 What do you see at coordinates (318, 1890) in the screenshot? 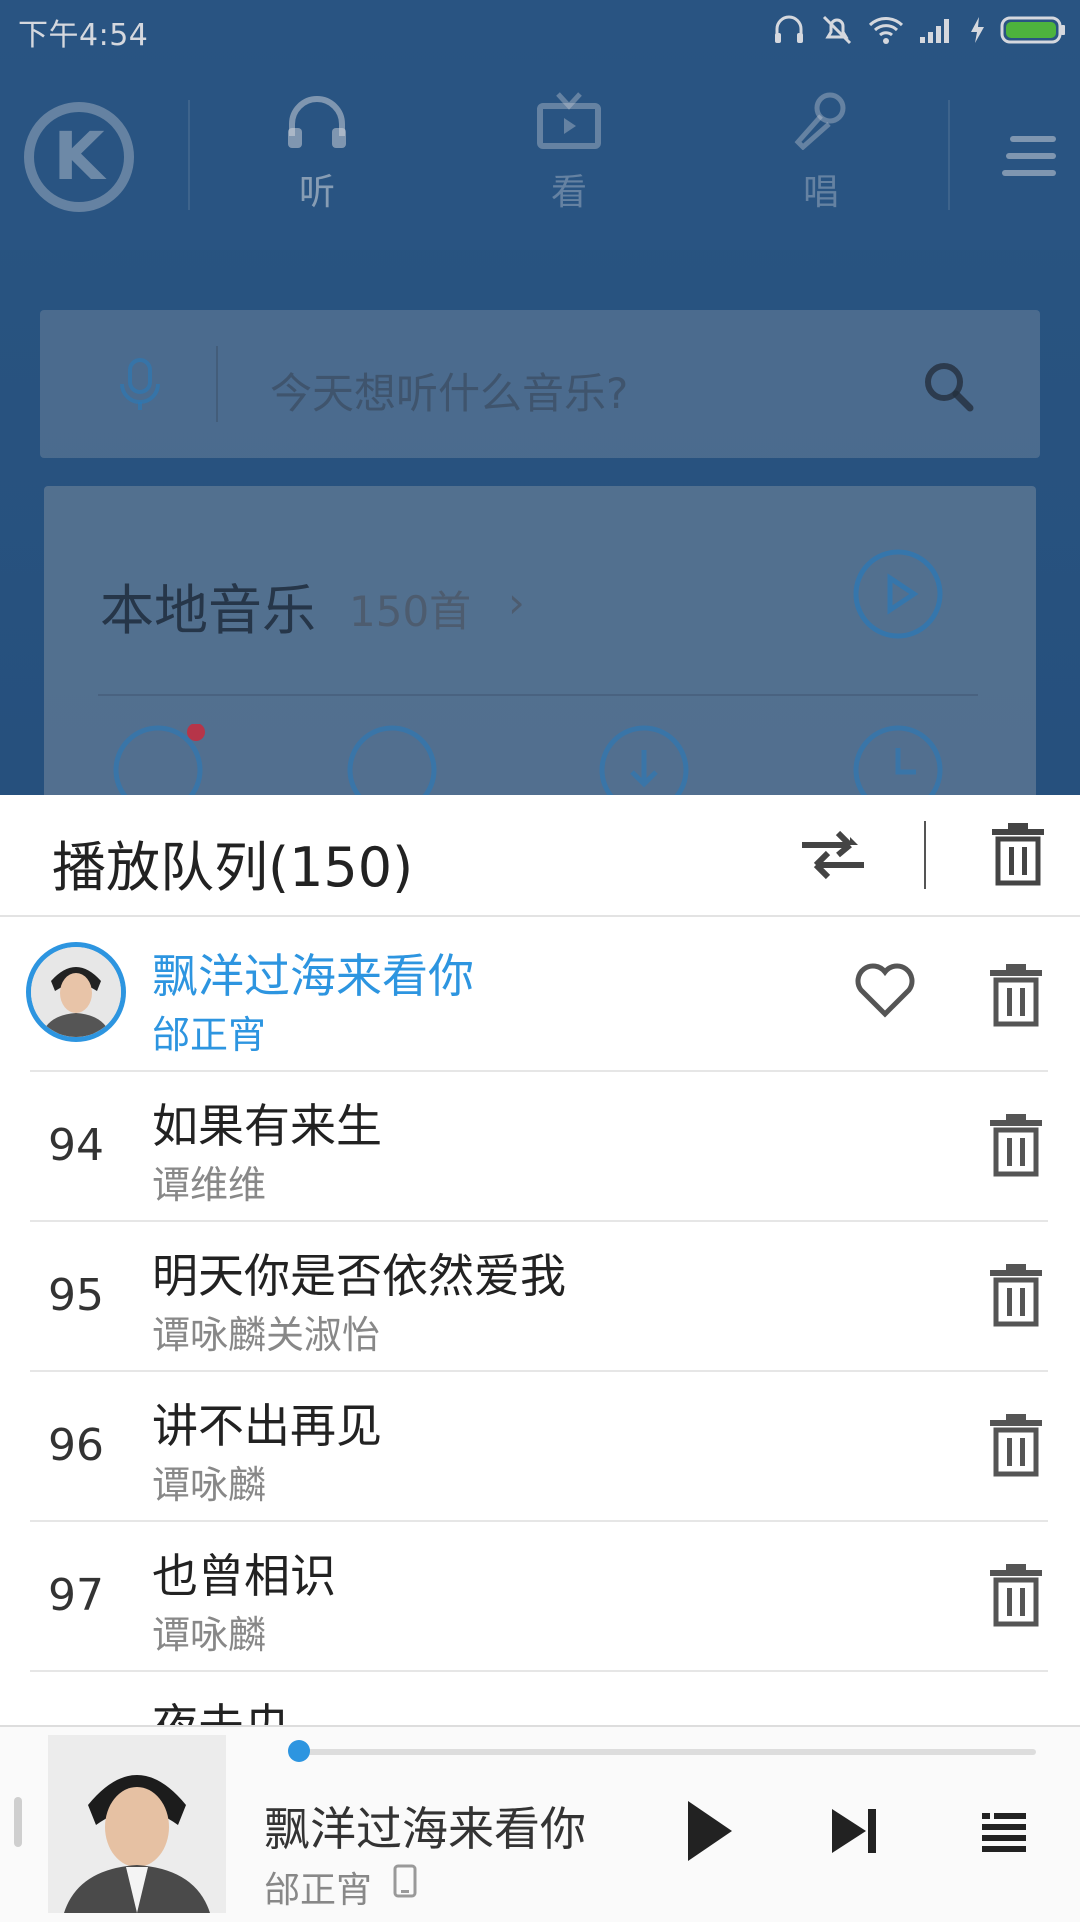
I see `player-artist: 邰正宵` at bounding box center [318, 1890].